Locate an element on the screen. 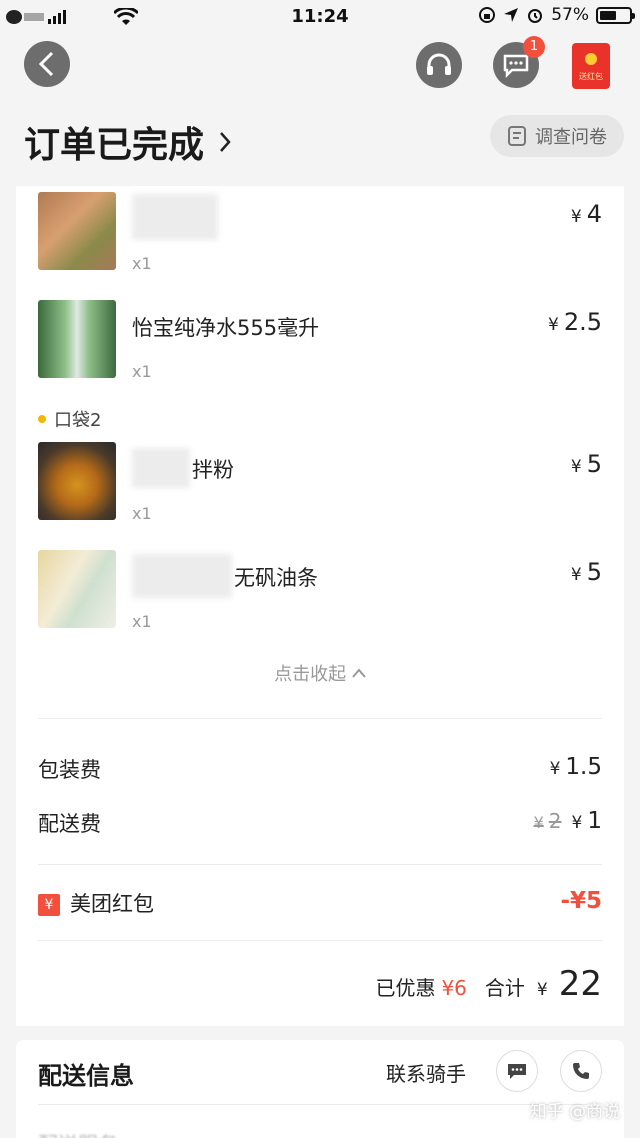 This screenshot has height=1138, width=640. yuan-icon: ¥ is located at coordinates (49, 905).